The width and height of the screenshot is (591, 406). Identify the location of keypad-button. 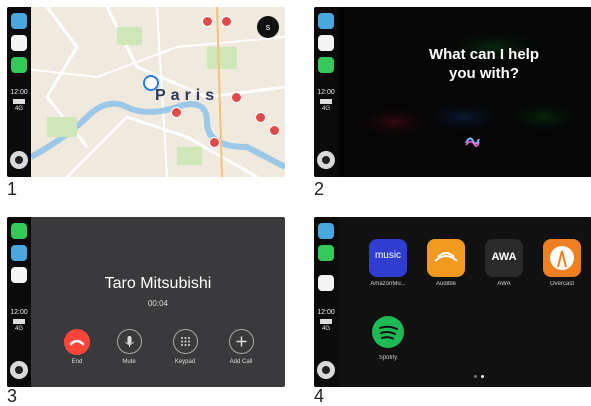
(185, 341).